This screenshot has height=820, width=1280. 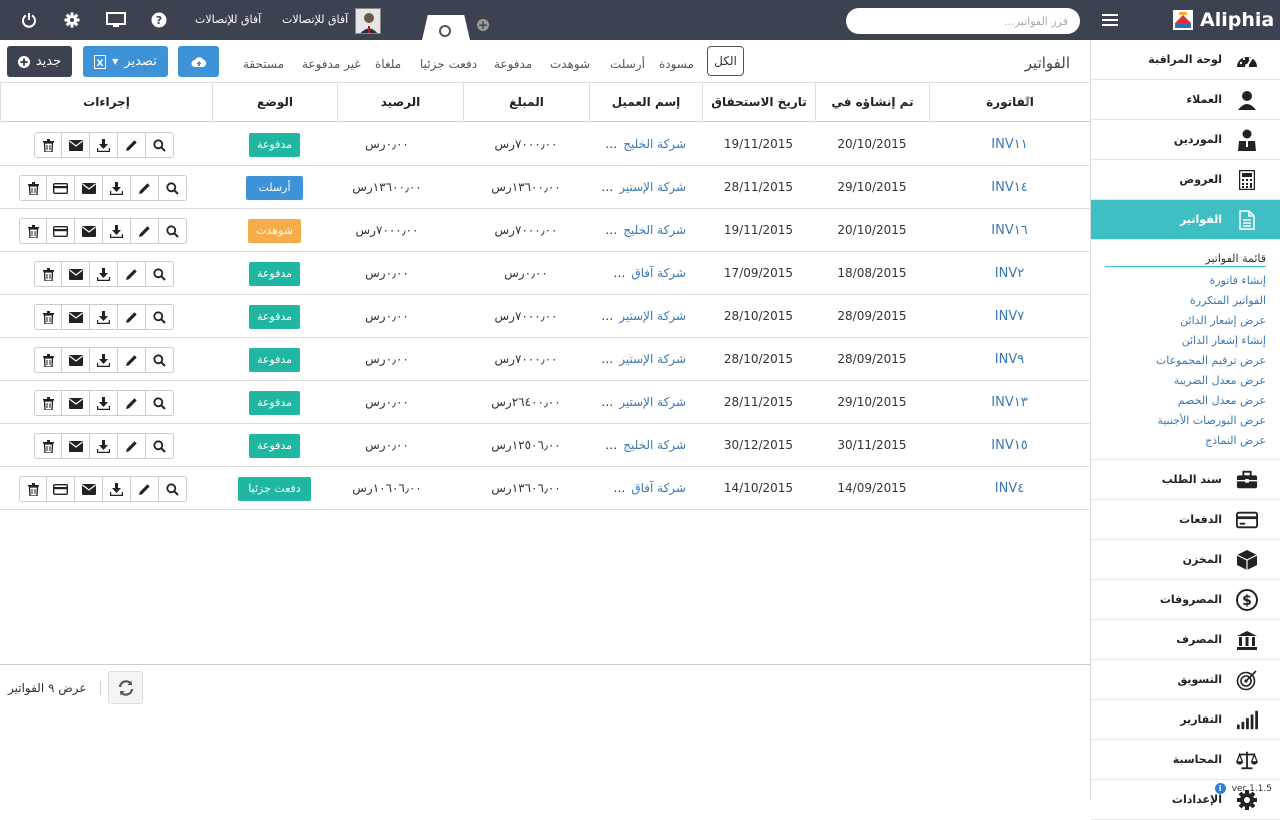 I want to click on sidebar-item-4: العروض, so click(x=1185, y=180).